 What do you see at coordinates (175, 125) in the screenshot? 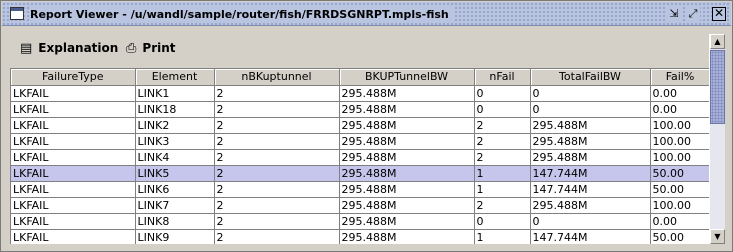
I see `table-cell: LINK2` at bounding box center [175, 125].